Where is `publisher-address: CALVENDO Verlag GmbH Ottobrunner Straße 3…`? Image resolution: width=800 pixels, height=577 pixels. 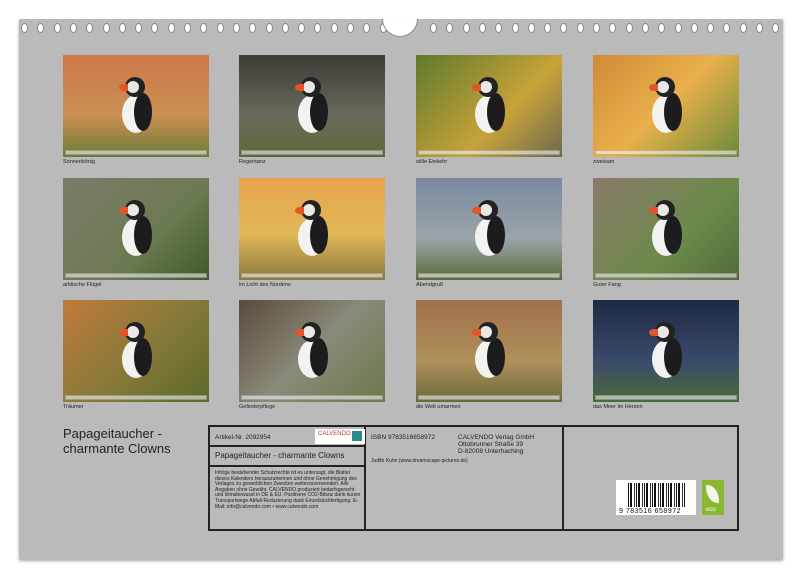 publisher-address: CALVENDO Verlag GmbH Ottobrunner Straße 3… is located at coordinates (496, 444).